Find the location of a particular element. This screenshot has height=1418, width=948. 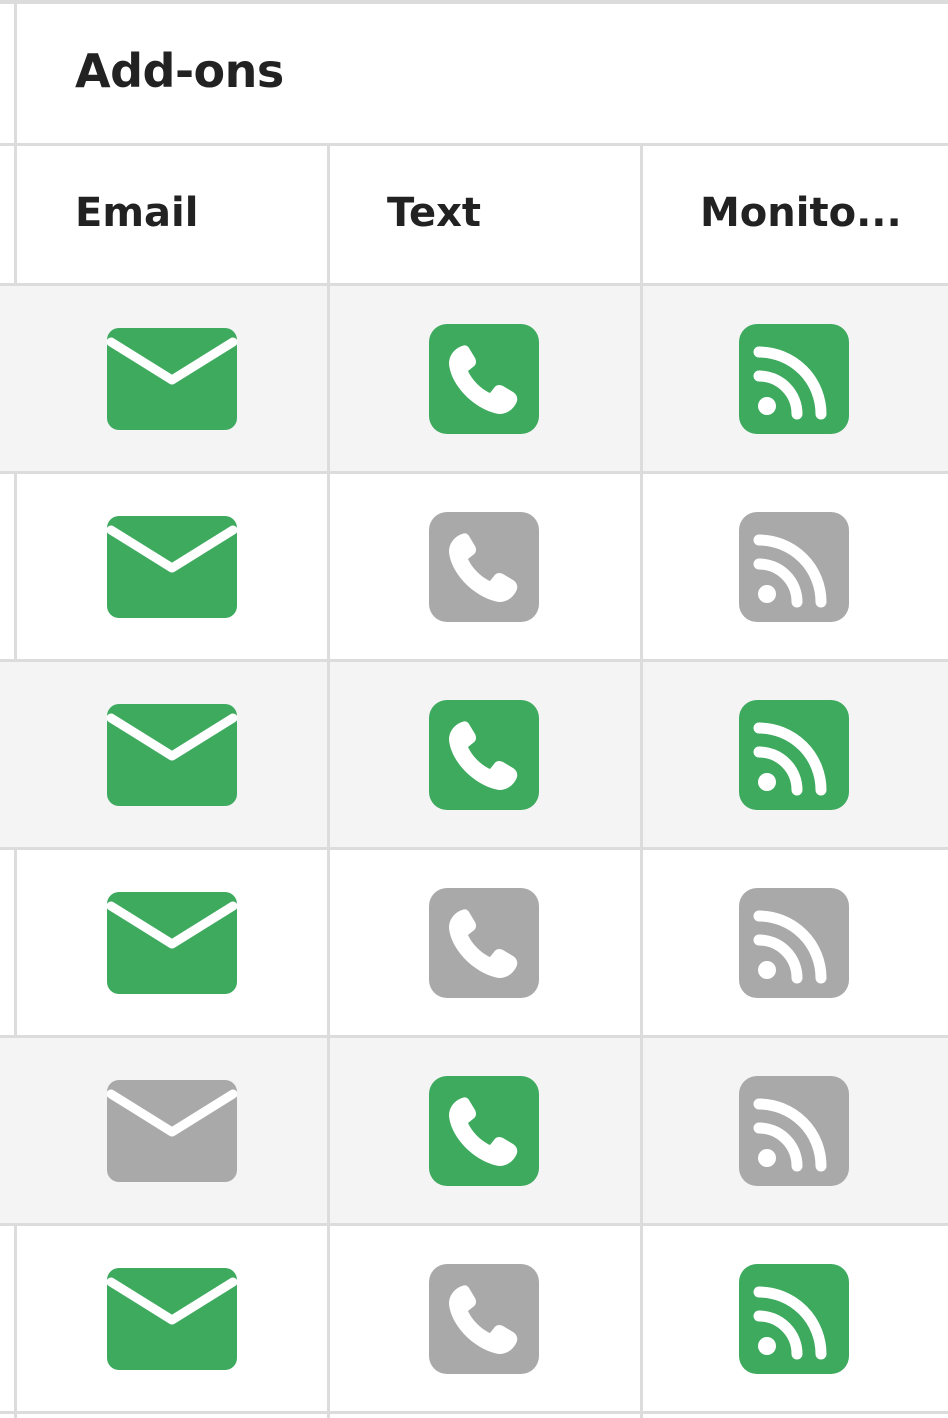

row-divider is located at coordinates (474, 1412).